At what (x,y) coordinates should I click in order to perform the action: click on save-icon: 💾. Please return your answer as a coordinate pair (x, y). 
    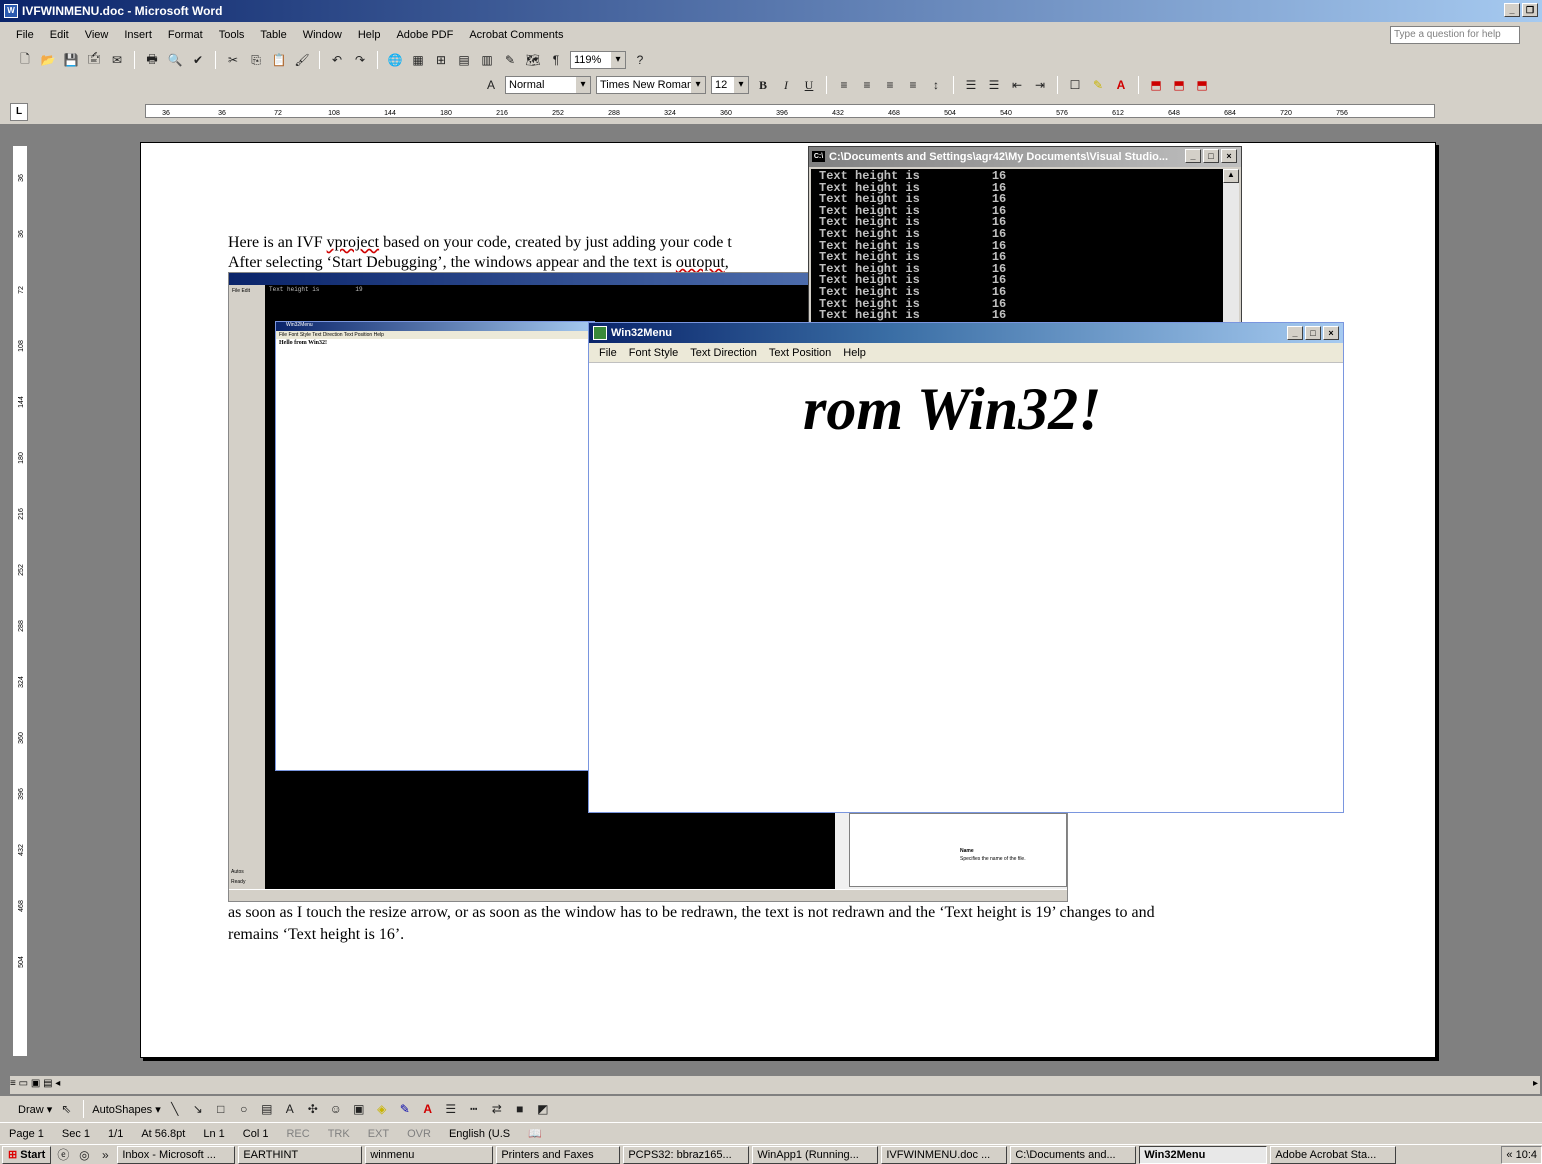
    Looking at the image, I should click on (71, 60).